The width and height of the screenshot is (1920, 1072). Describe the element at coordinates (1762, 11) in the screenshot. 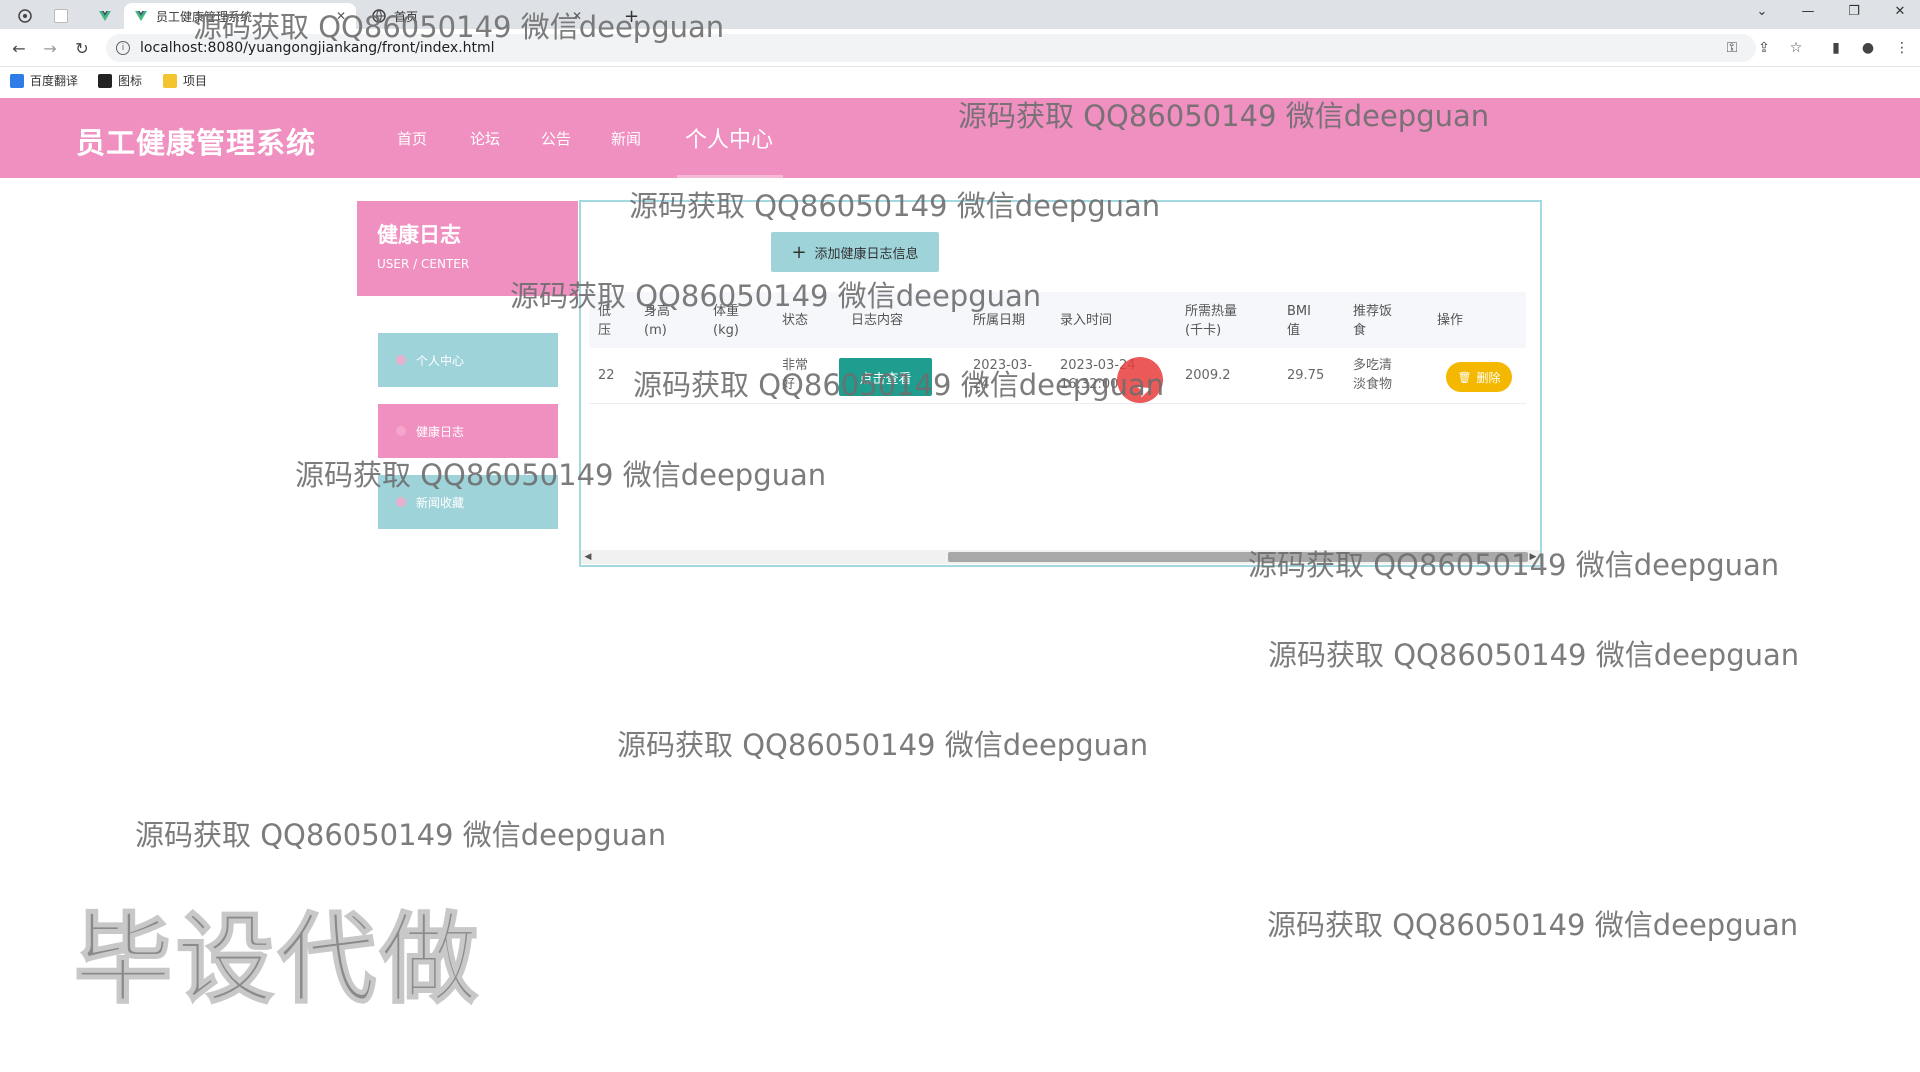

I see `tab-search-icon: ⌄` at that location.